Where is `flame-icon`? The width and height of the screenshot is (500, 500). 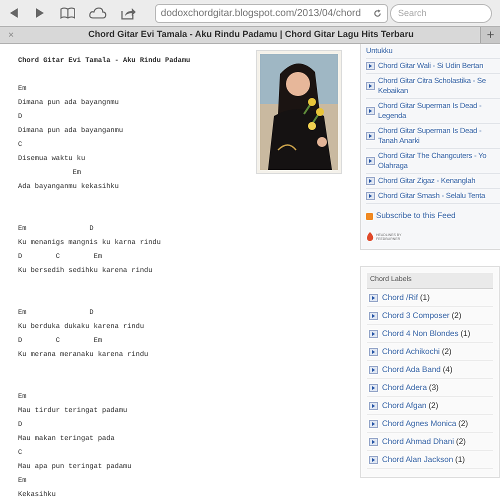 flame-icon is located at coordinates (370, 236).